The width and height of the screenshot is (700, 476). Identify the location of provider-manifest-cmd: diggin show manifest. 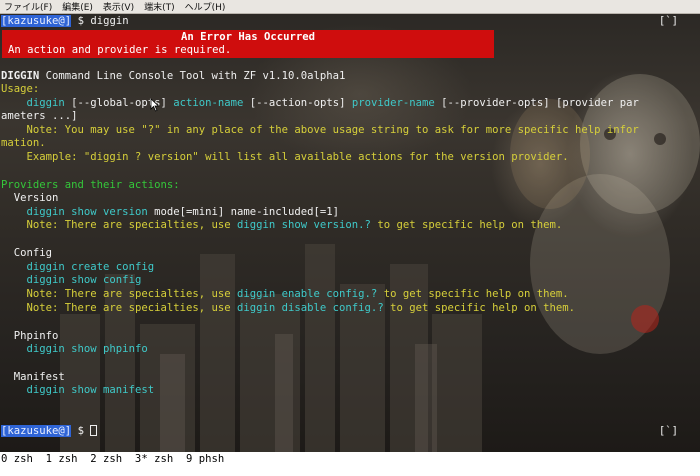
(90, 390).